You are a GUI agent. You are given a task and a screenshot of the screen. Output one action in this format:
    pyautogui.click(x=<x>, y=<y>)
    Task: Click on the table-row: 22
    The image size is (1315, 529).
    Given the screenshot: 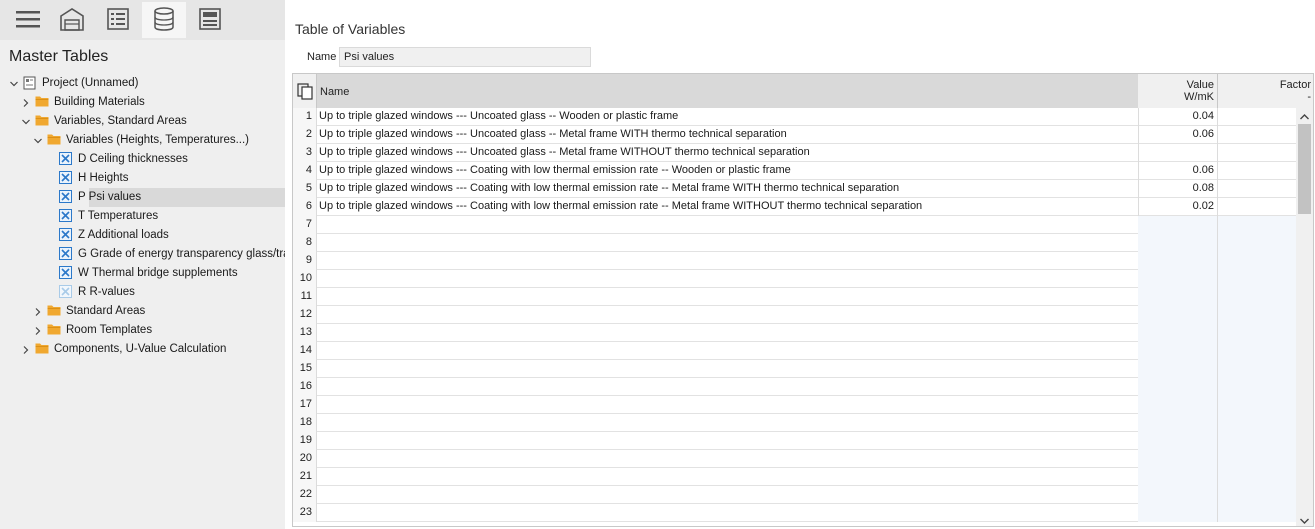 What is the action you would take?
    pyautogui.click(x=795, y=495)
    